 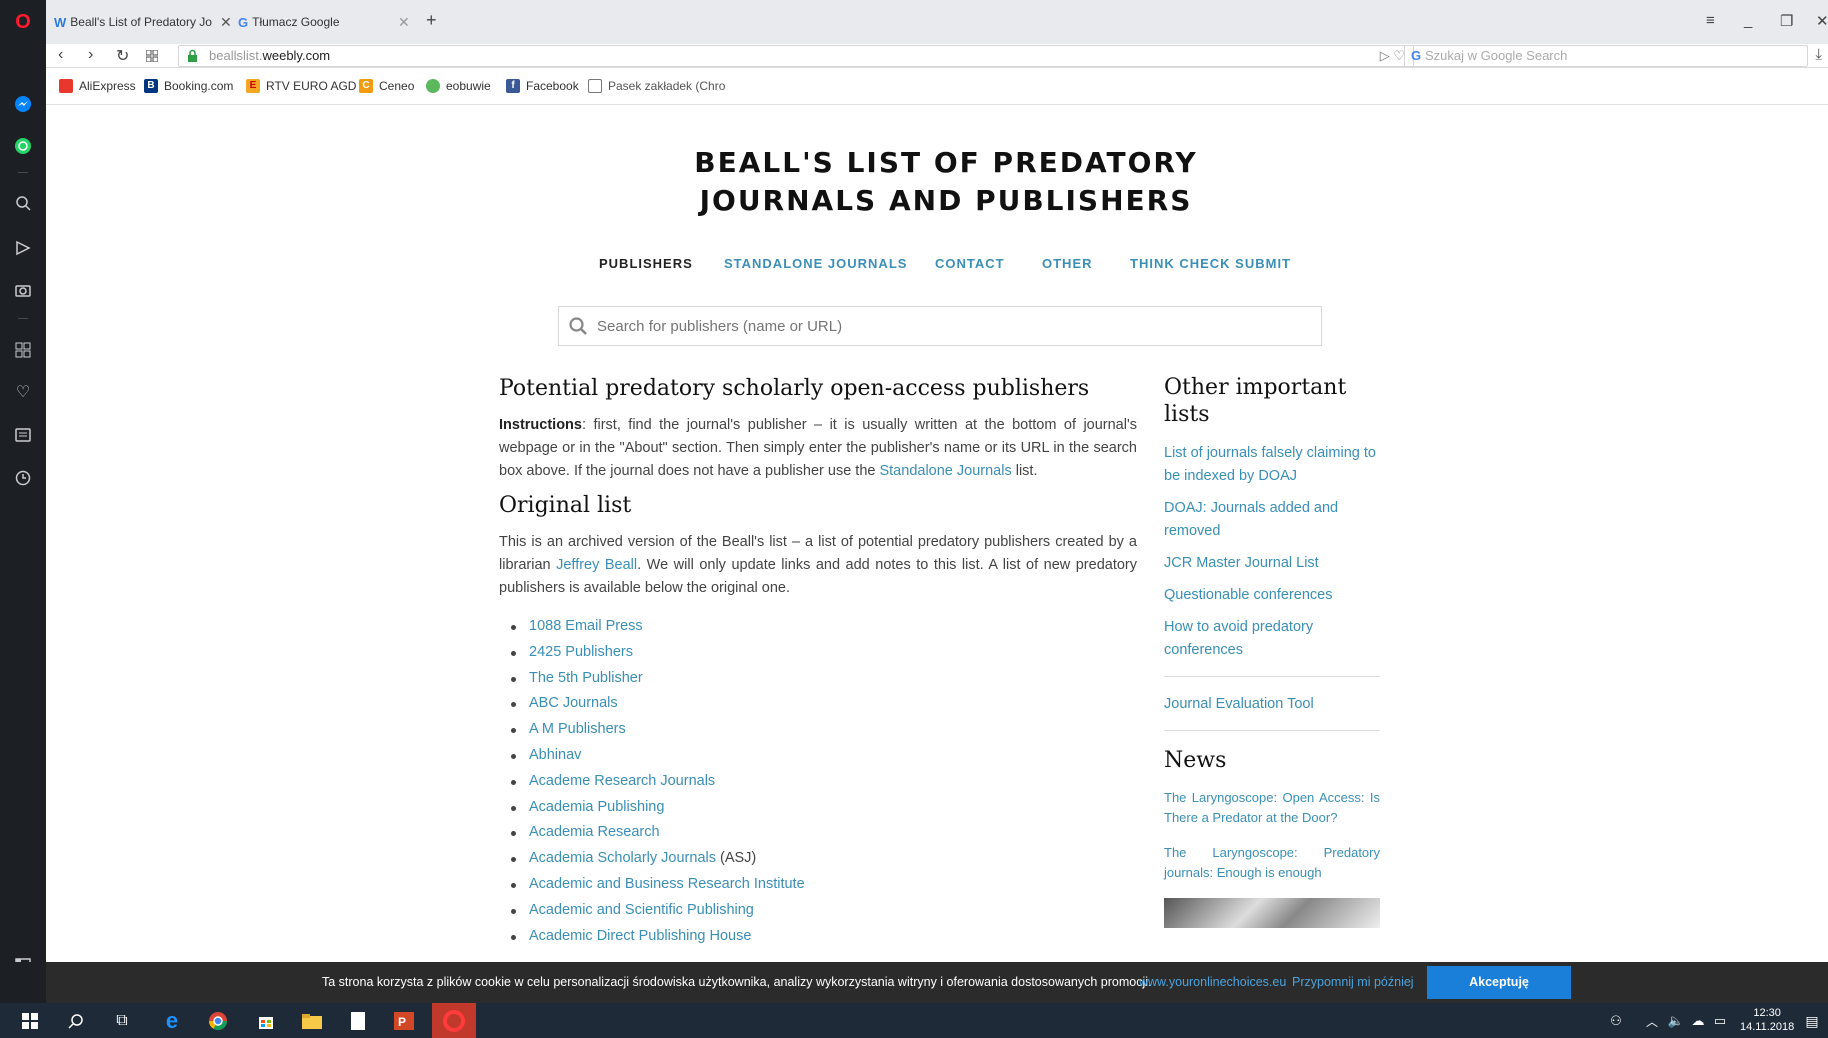 What do you see at coordinates (1272, 520) in the screenshot?
I see `doaj-added-removed-link: DOAJ: Journals added and removed` at bounding box center [1272, 520].